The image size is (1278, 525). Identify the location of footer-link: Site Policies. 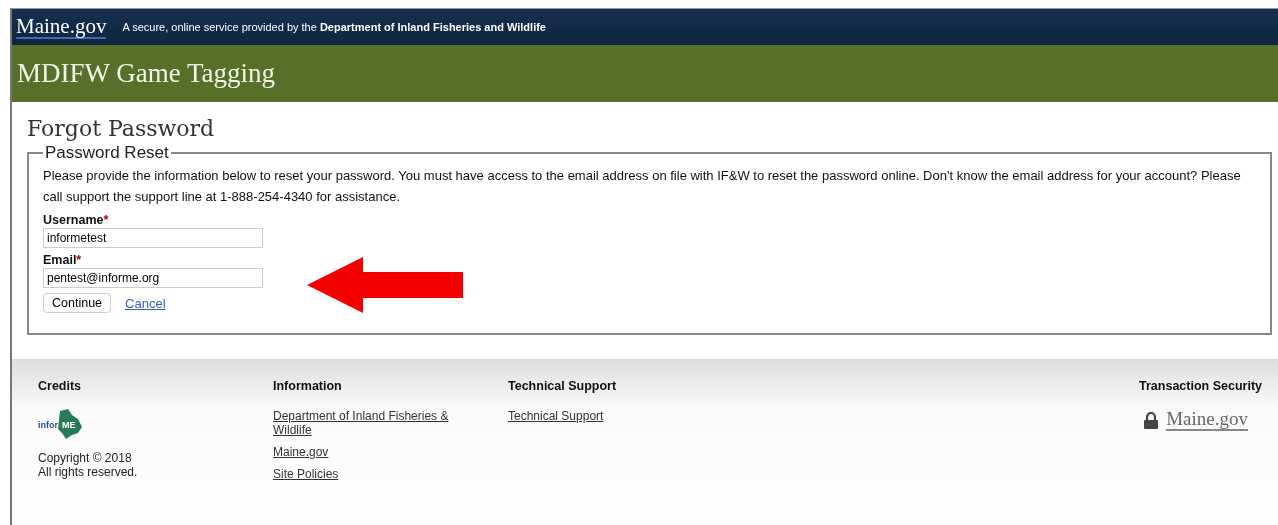
(373, 474).